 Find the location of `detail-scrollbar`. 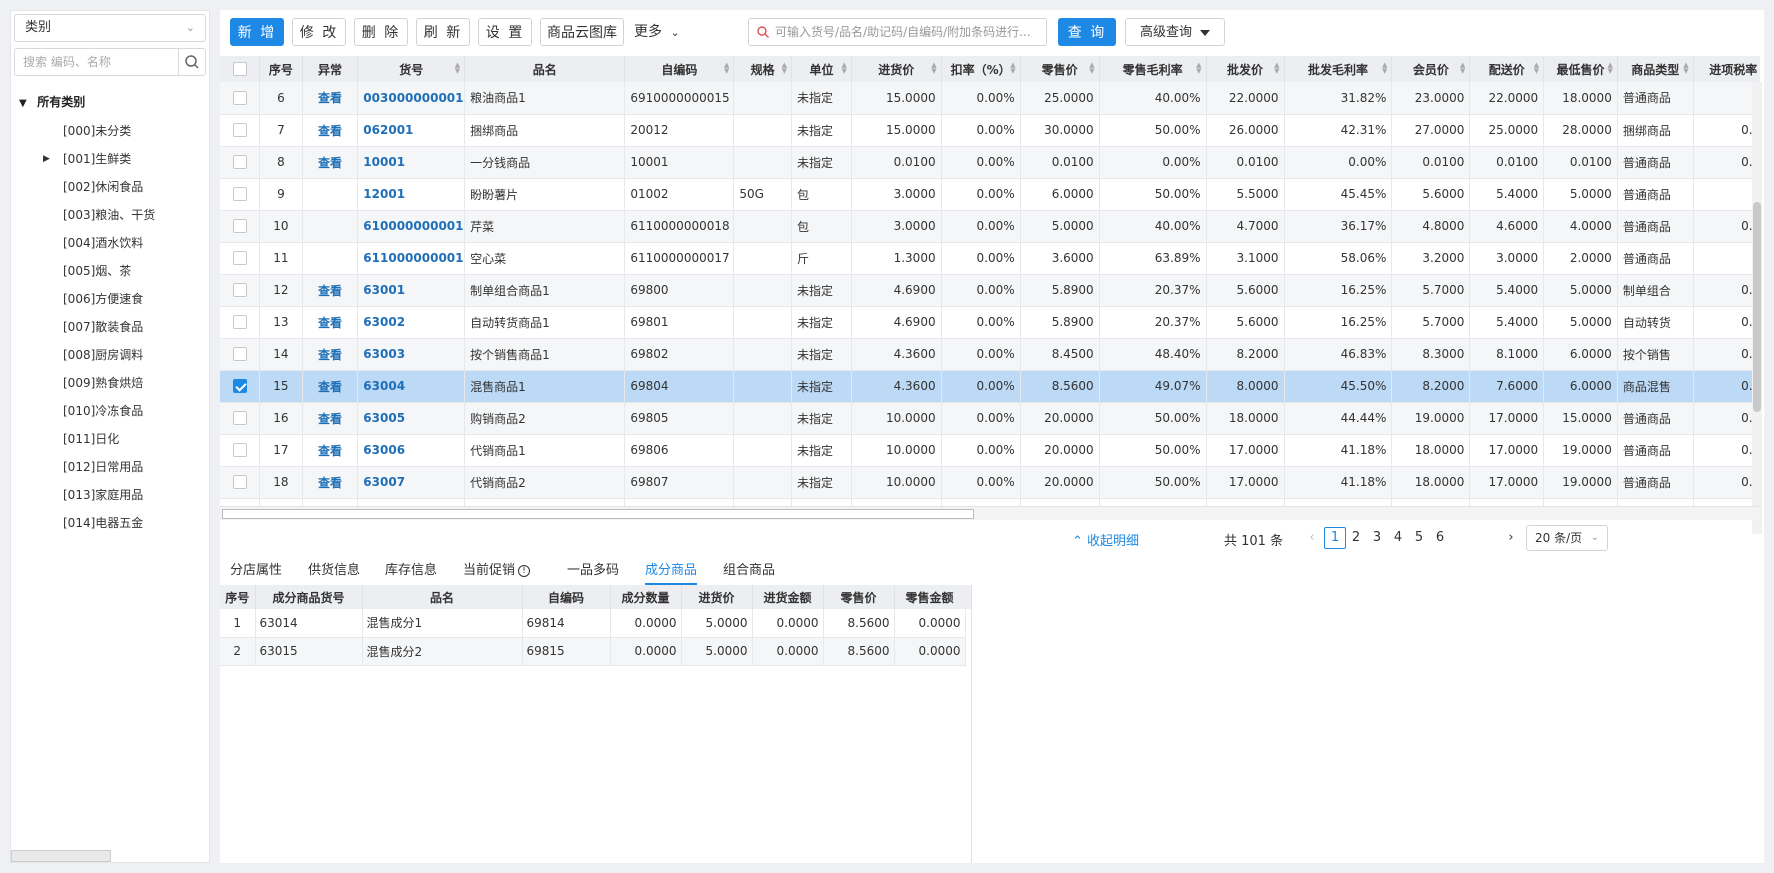

detail-scrollbar is located at coordinates (968, 597).